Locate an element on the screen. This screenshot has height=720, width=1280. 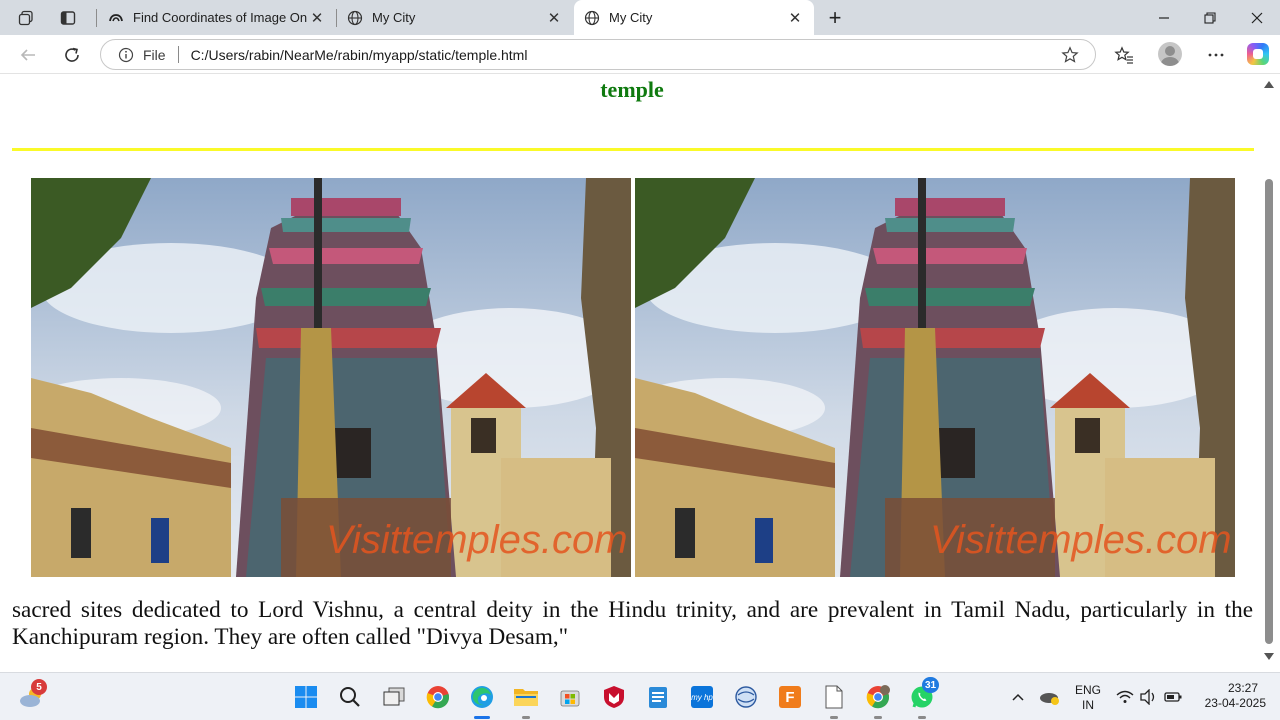
edge-icon is located at coordinates (482, 700).